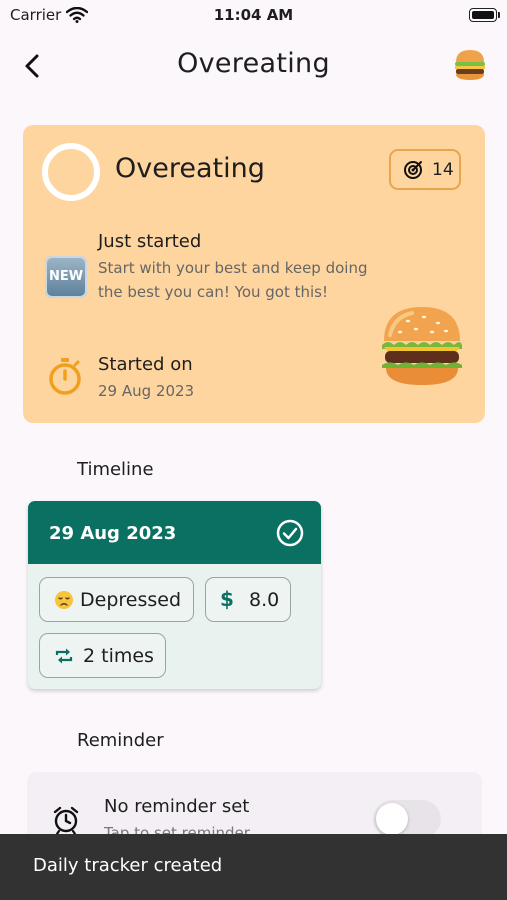  I want to click on timeline-heading: Timeline, so click(115, 469).